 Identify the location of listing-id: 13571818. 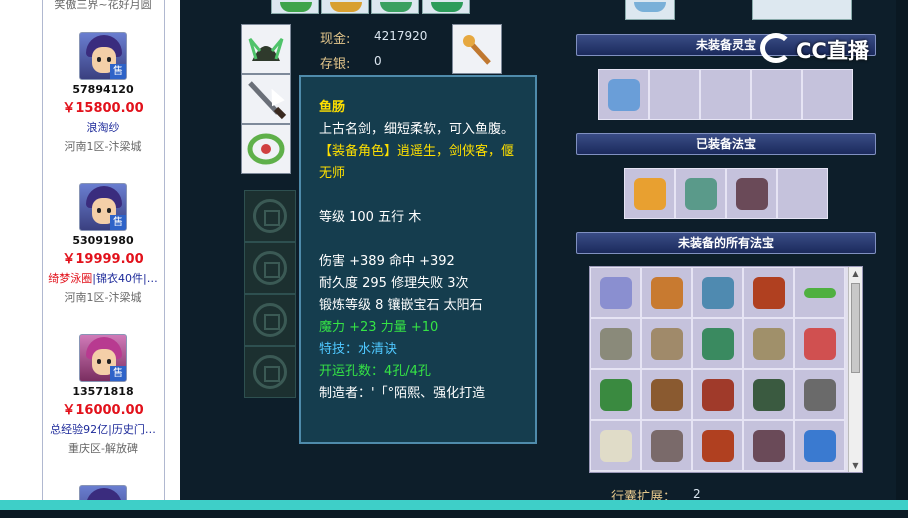
(103, 391).